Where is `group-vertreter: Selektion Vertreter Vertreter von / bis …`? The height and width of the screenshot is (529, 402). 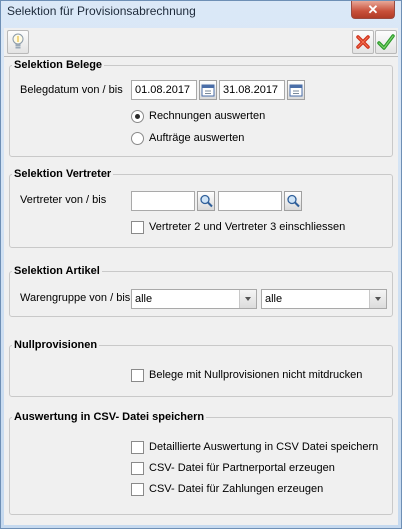
group-vertreter: Selektion Vertreter Vertreter von / bis … is located at coordinates (201, 208).